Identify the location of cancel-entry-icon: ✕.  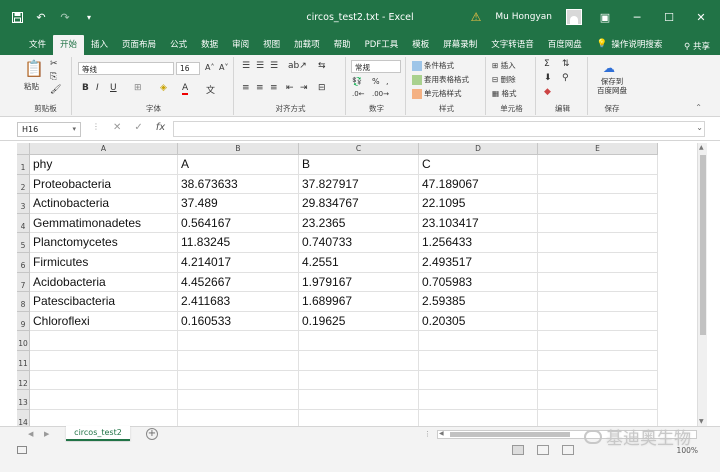
(117, 127).